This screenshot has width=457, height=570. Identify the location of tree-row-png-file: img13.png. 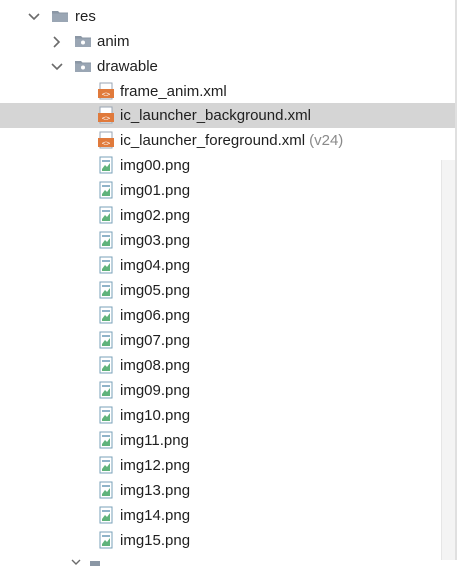
(228, 490).